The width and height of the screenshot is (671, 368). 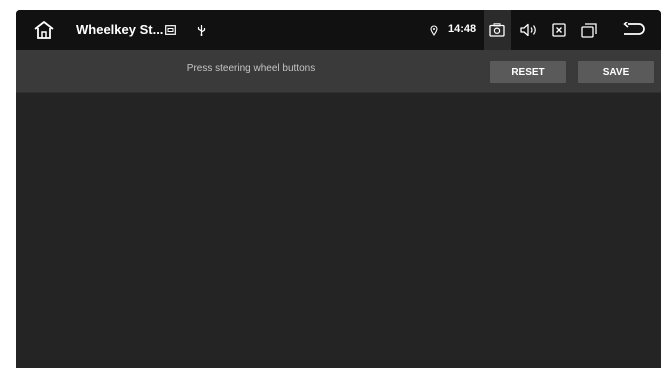 What do you see at coordinates (201, 30) in the screenshot?
I see `usb-icon` at bounding box center [201, 30].